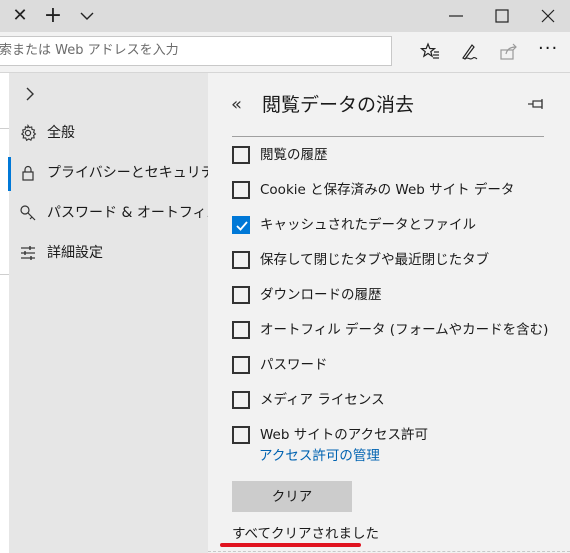 Image resolution: width=570 pixels, height=553 pixels. I want to click on checkbox-checked, so click(241, 225).